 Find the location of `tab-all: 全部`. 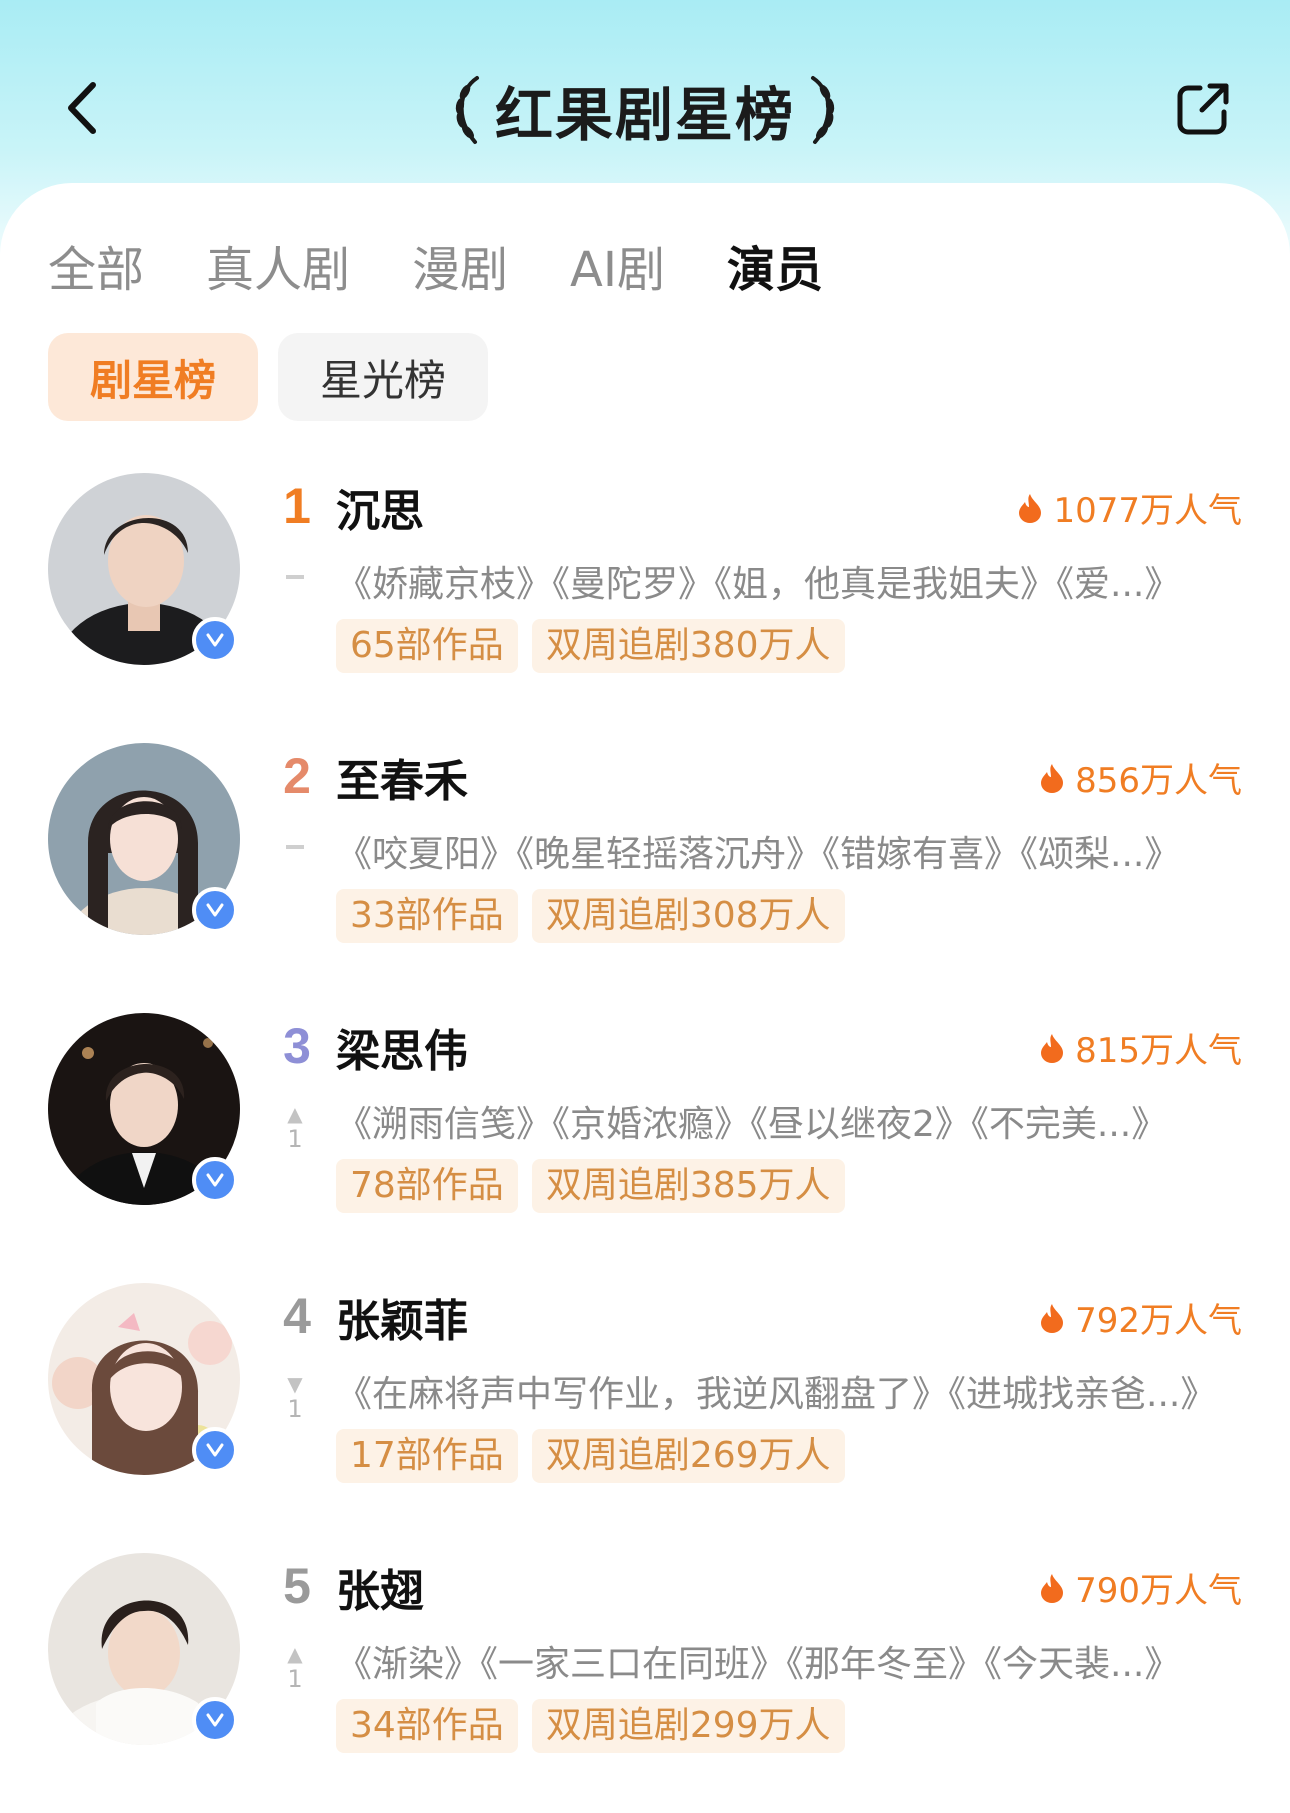

tab-all: 全部 is located at coordinates (96, 265).